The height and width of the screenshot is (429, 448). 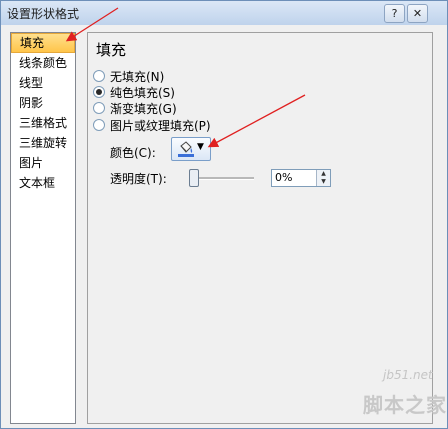 I want to click on category-item-shadow: 阴影, so click(x=43, y=103).